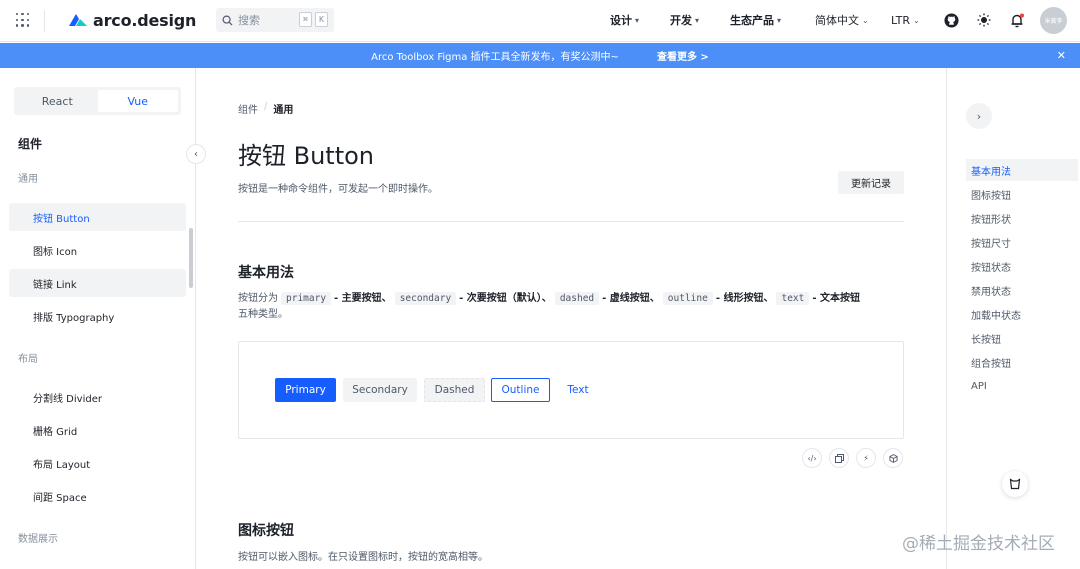  What do you see at coordinates (283, 110) in the screenshot?
I see `breadcrumb-item-general: 通用` at bounding box center [283, 110].